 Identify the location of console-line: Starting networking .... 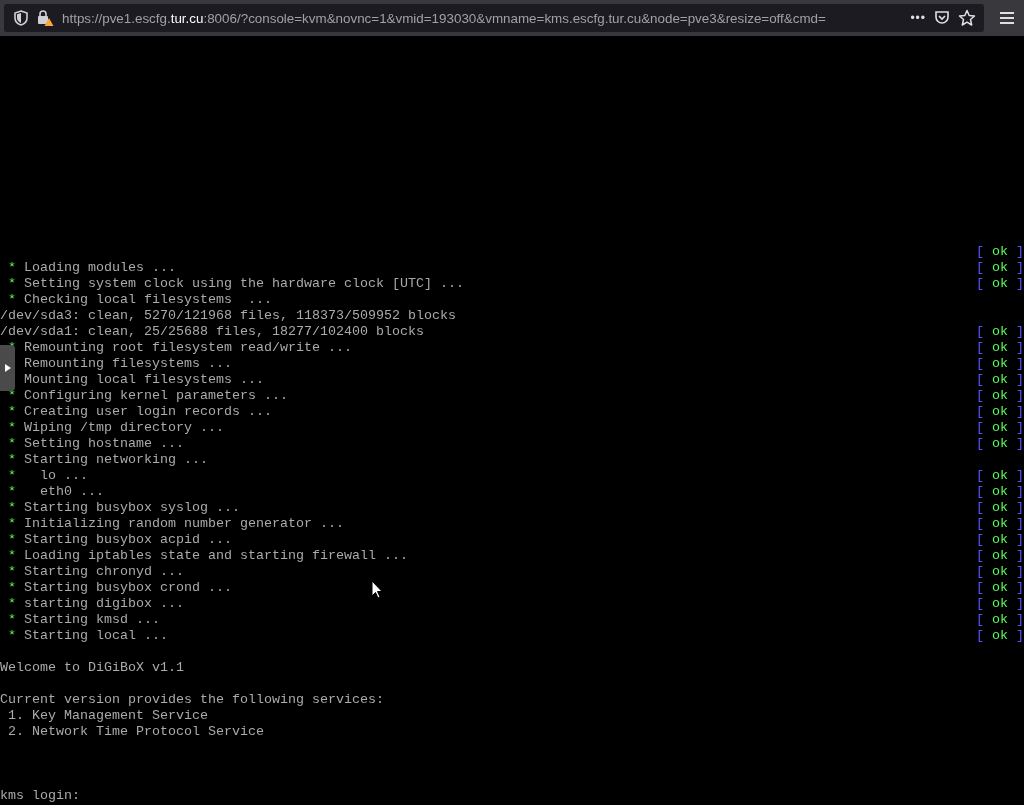
(116, 460).